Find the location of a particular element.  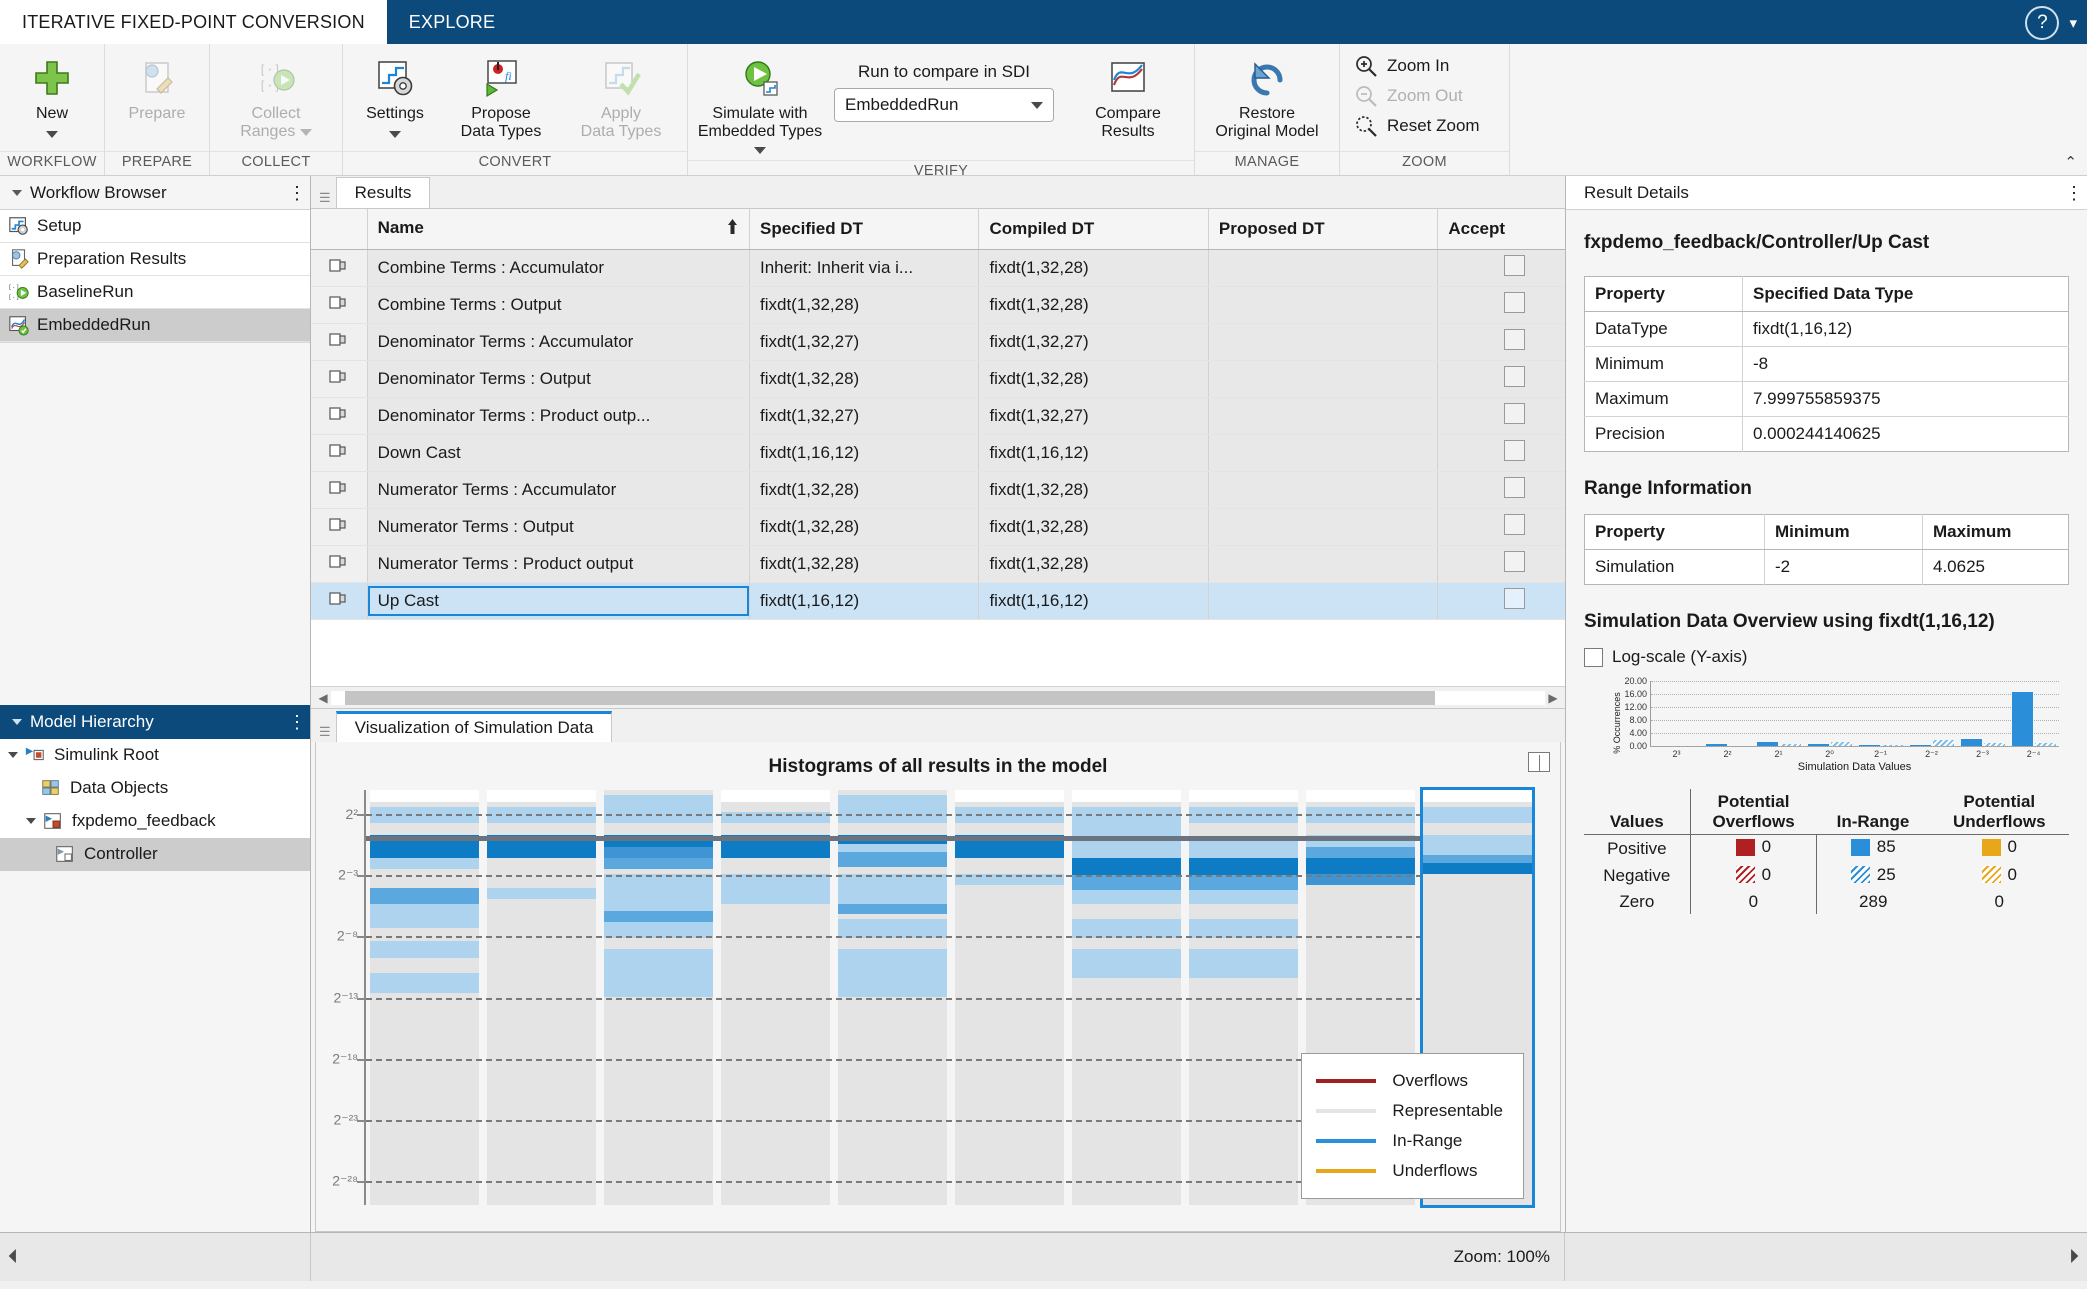

scroll-track is located at coordinates (938, 697).